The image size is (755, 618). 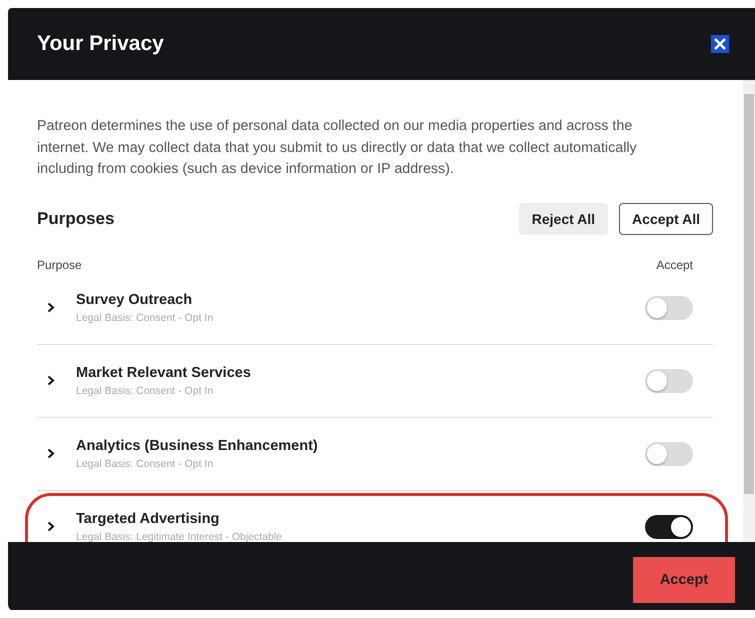 What do you see at coordinates (749, 311) in the screenshot?
I see `scrollbar` at bounding box center [749, 311].